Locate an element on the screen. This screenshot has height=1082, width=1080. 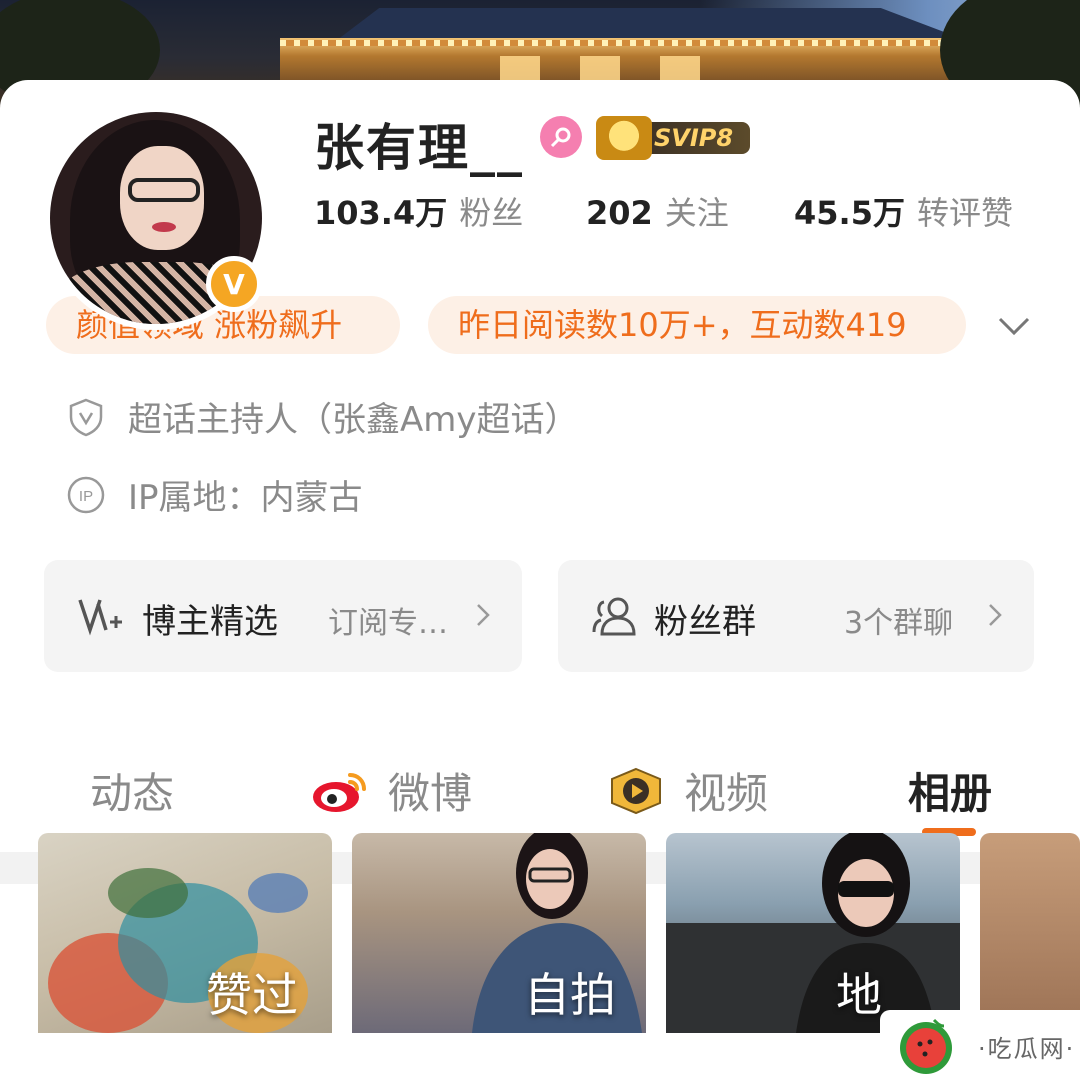
stat-label: 关注 is located at coordinates (696, 213).